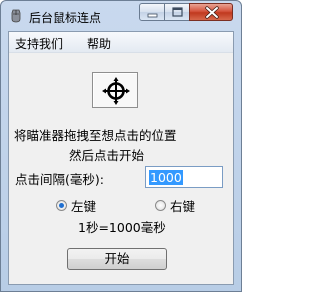 The width and height of the screenshot is (320, 294). I want to click on crosshair-target-icon, so click(116, 91).